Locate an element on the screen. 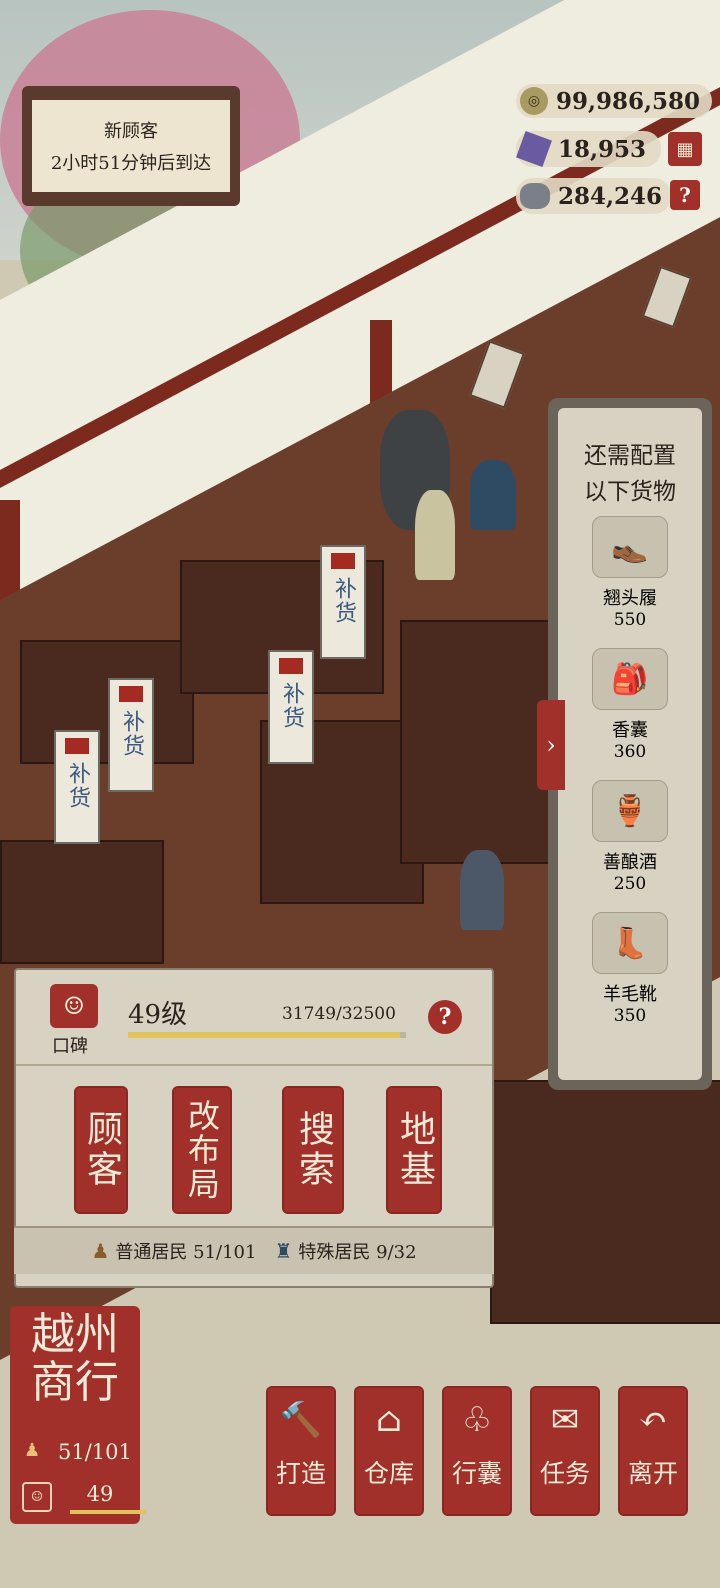 This screenshot has width=720, height=1588. bundle-icon: ♧ is located at coordinates (477, 1420).